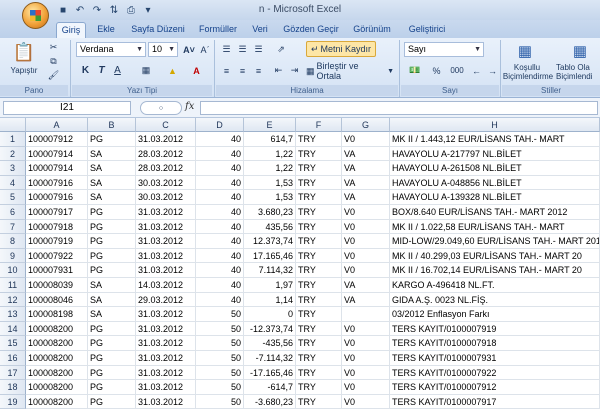 The image size is (600, 410). Describe the element at coordinates (166, 300) in the screenshot. I see `cell-c: 29.03.2012` at that location.